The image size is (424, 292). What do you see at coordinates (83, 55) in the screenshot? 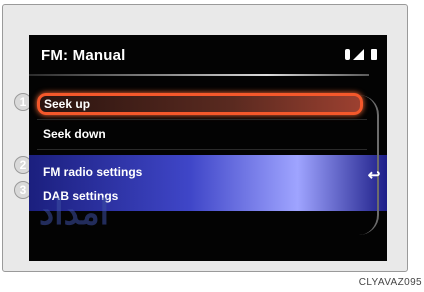
I see `screen-title: FM: Manual` at bounding box center [83, 55].